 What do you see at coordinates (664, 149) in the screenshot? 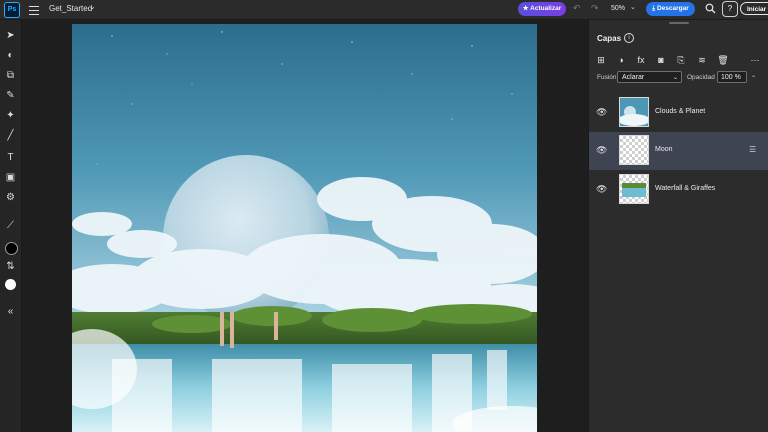
I see `layer-name: Moon` at bounding box center [664, 149].